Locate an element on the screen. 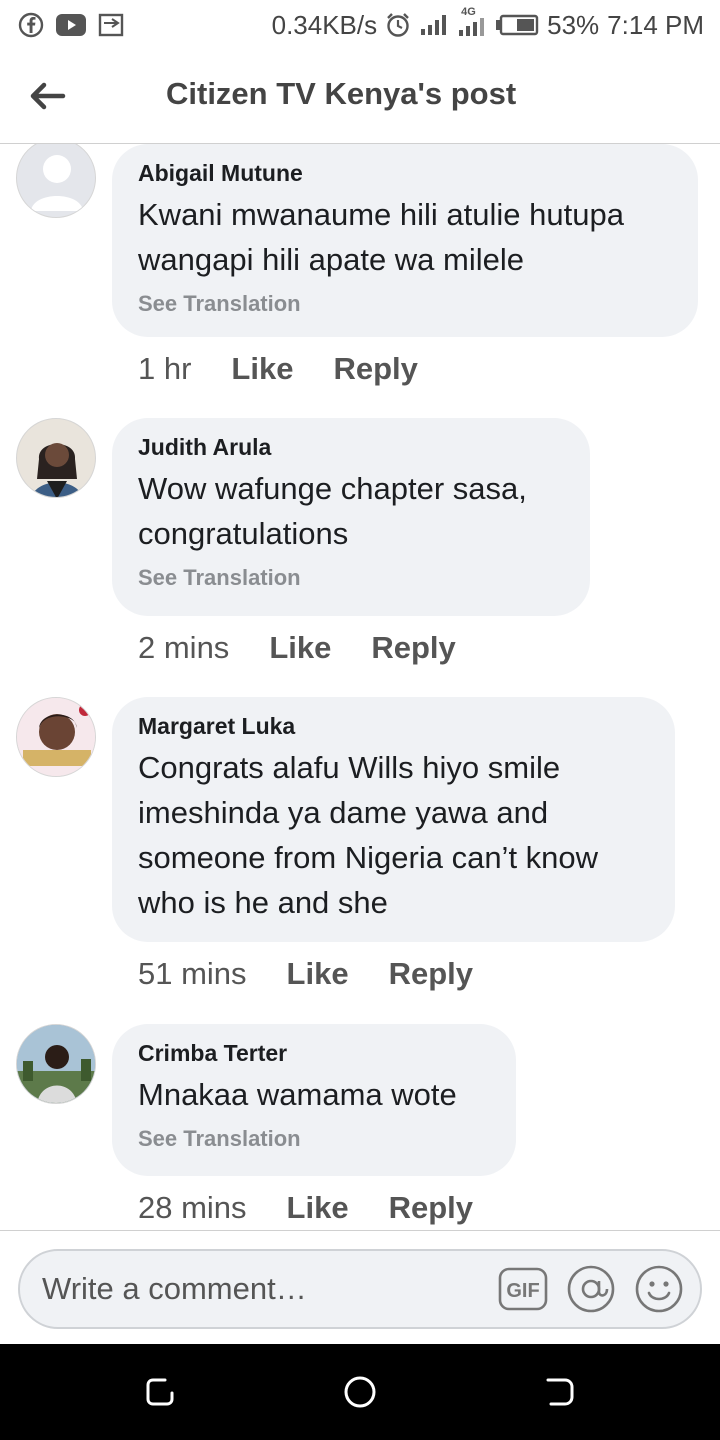 The width and height of the screenshot is (720, 1440). comment-author: Abigail Mutune is located at coordinates (405, 173).